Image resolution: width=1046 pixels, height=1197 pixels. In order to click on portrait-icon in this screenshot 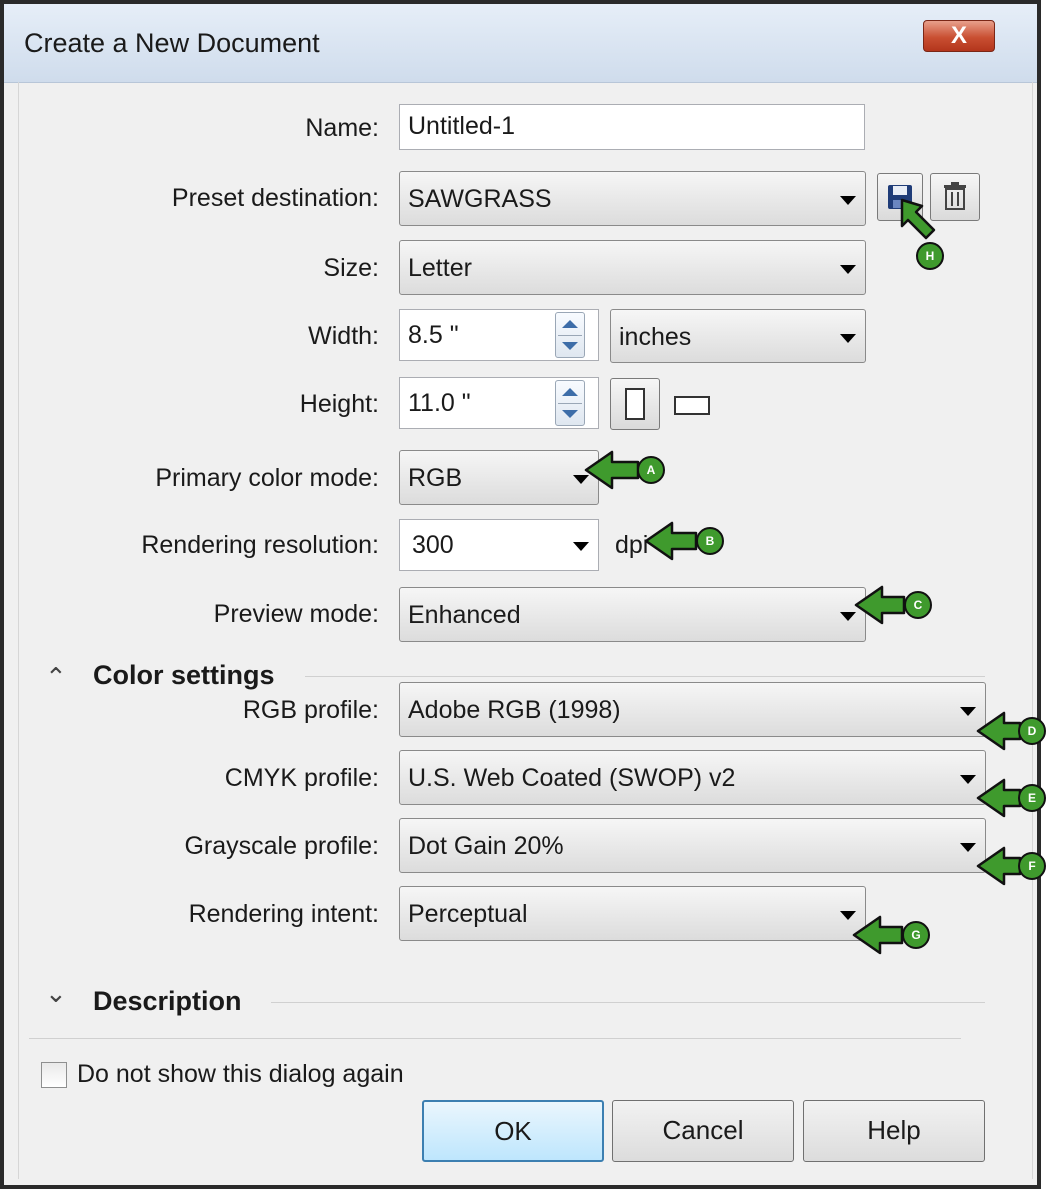, I will do `click(635, 404)`.